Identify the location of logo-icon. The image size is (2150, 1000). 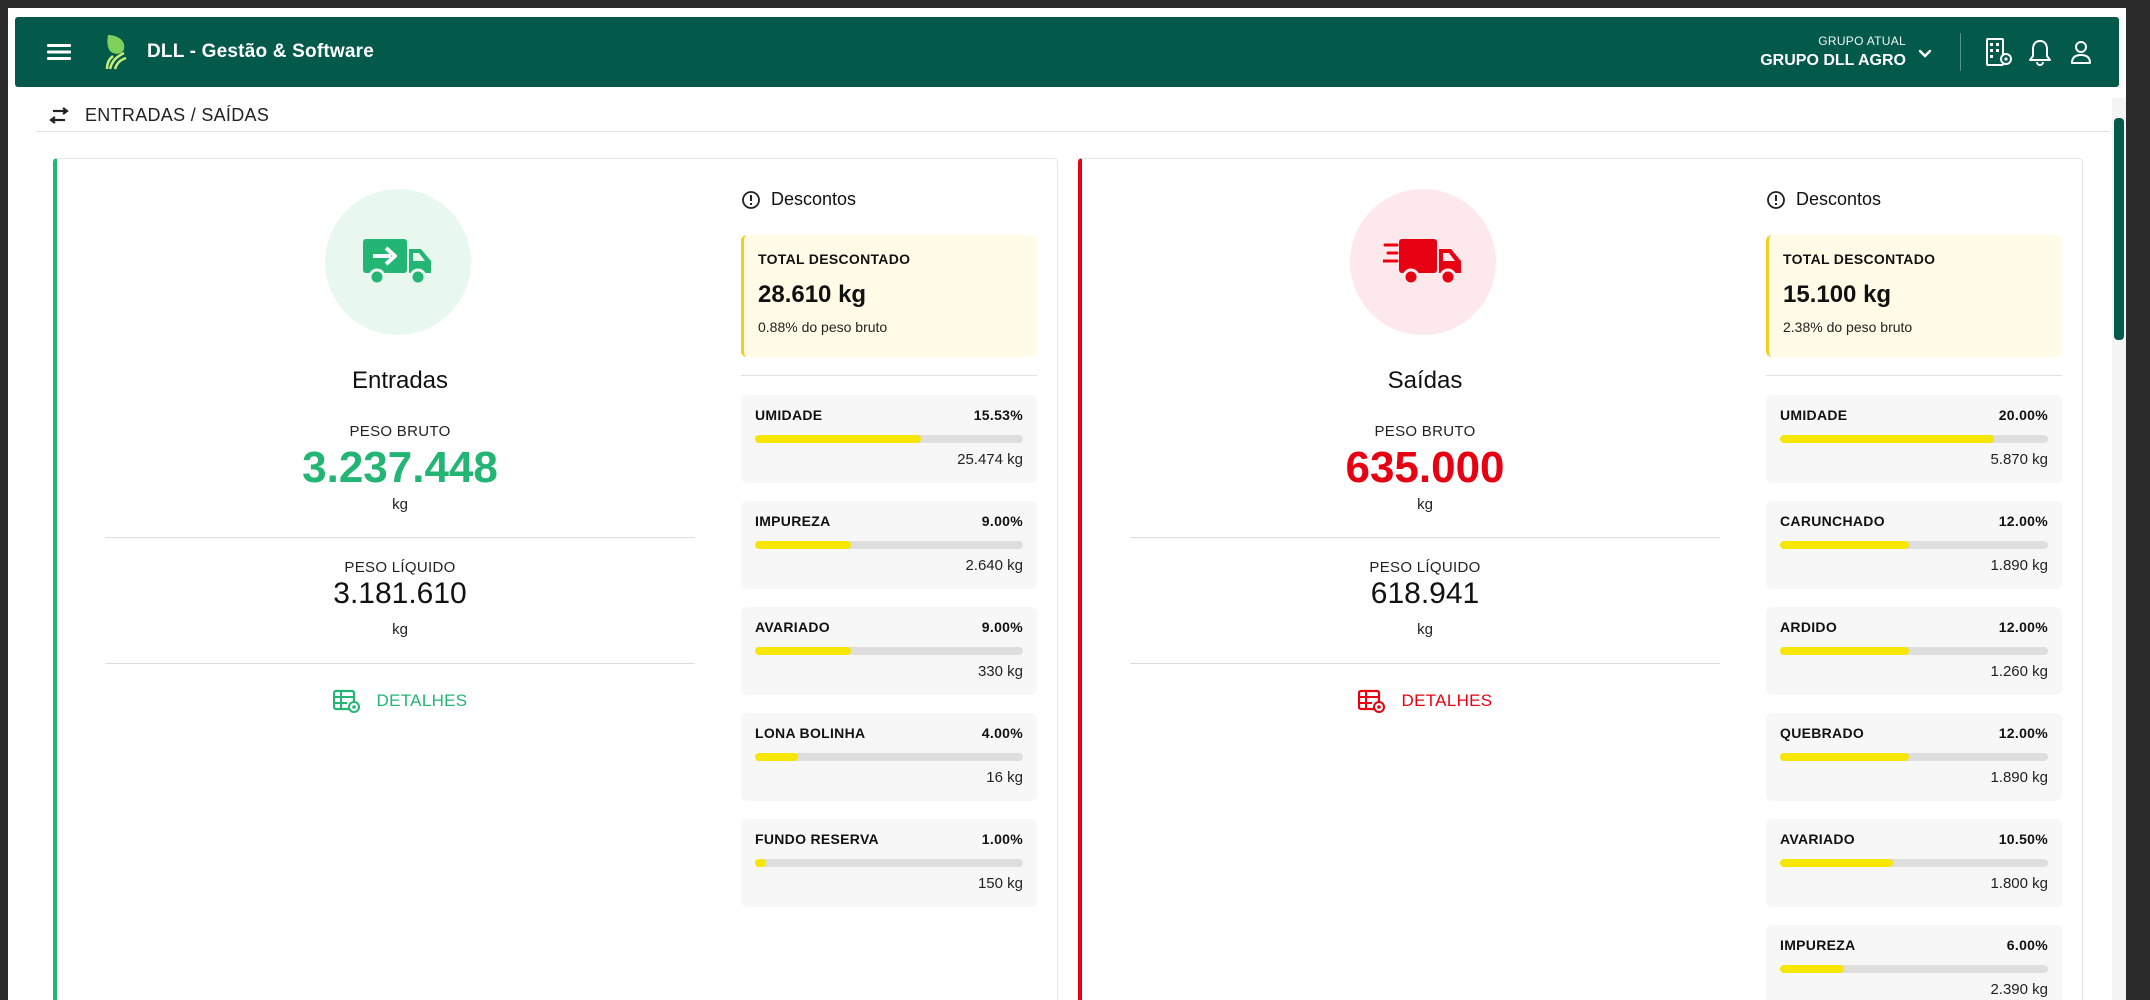
(116, 52).